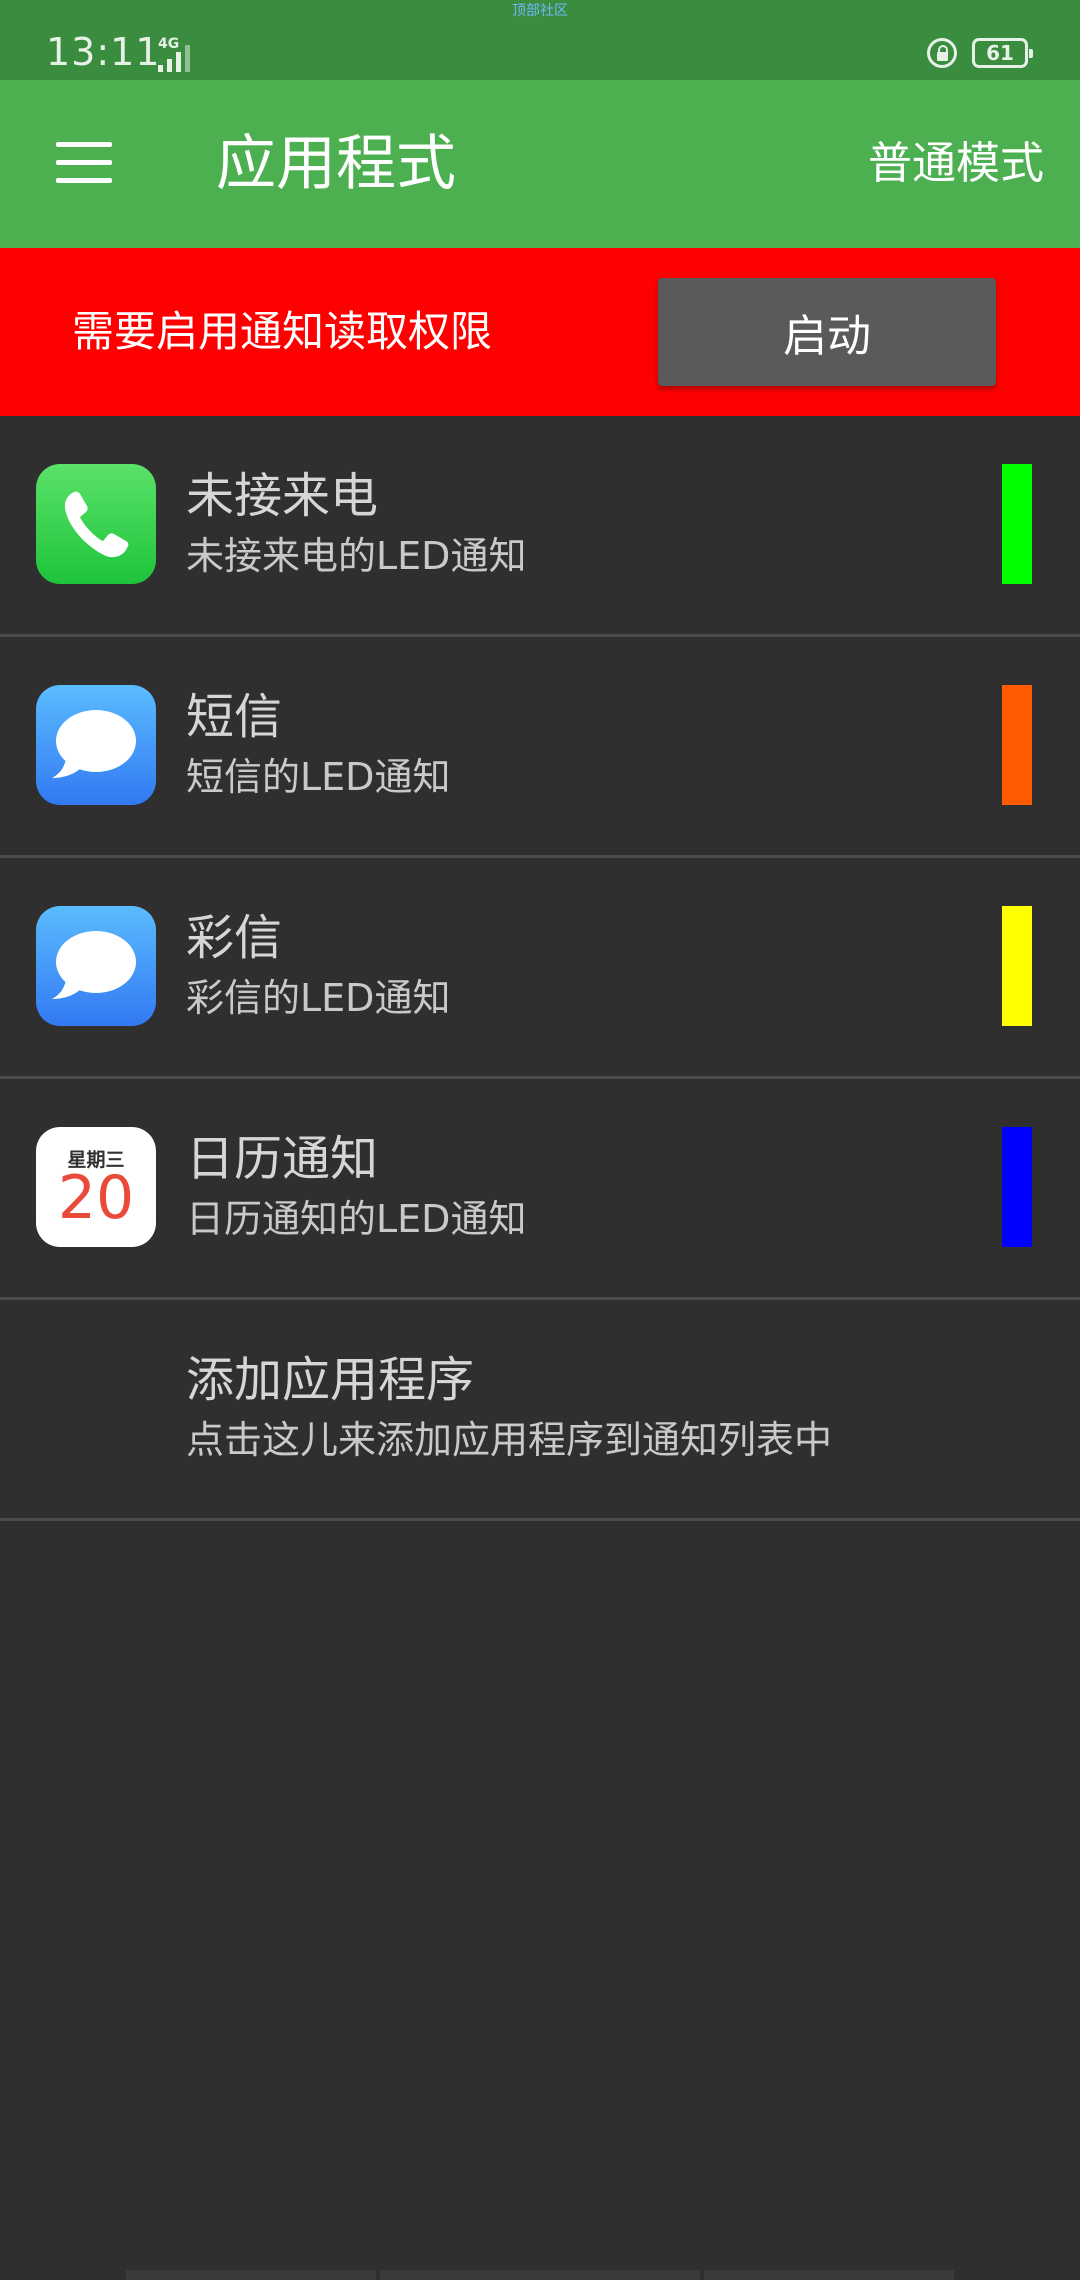  What do you see at coordinates (330, 1380) in the screenshot?
I see `add-app-title: 添加应用程序` at bounding box center [330, 1380].